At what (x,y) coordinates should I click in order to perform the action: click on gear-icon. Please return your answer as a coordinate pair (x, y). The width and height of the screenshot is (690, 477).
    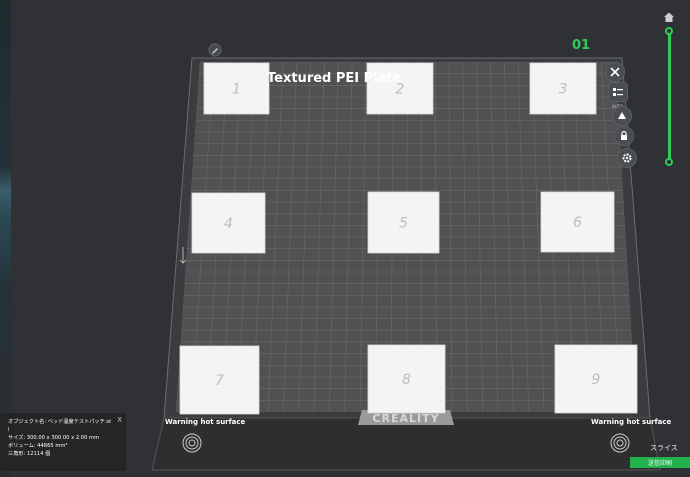
    Looking at the image, I should click on (627, 158).